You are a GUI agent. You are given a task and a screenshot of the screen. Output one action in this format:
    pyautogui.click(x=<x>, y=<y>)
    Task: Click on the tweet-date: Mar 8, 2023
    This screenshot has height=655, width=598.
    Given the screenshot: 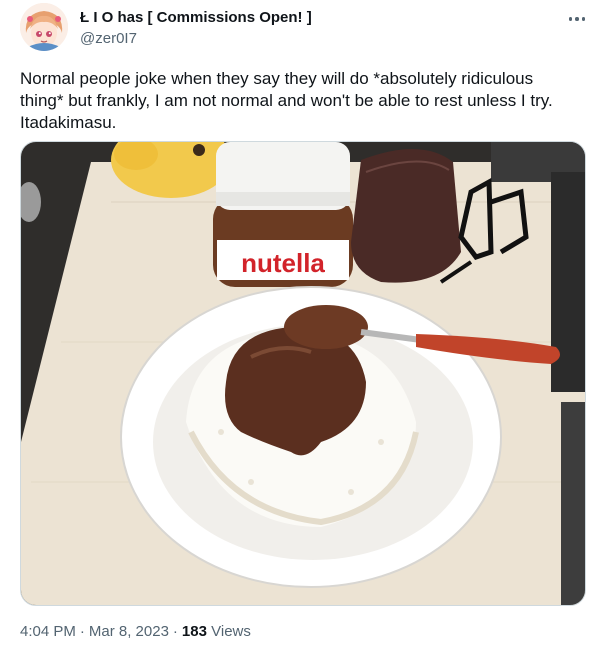 What is the action you would take?
    pyautogui.click(x=128, y=631)
    